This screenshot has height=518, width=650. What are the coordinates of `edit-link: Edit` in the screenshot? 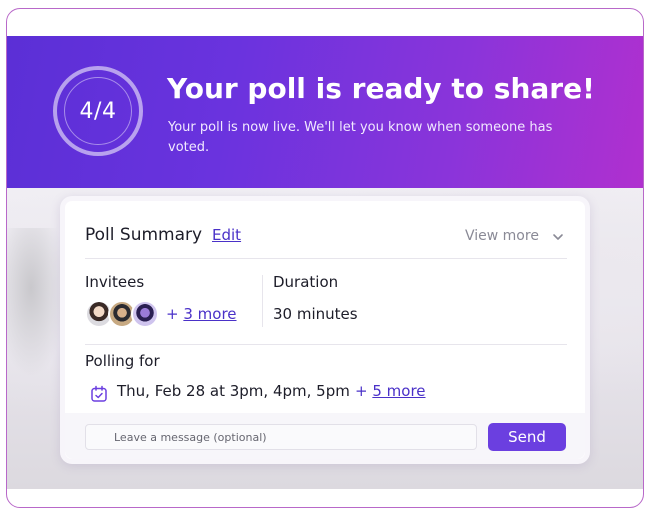 It's located at (226, 235).